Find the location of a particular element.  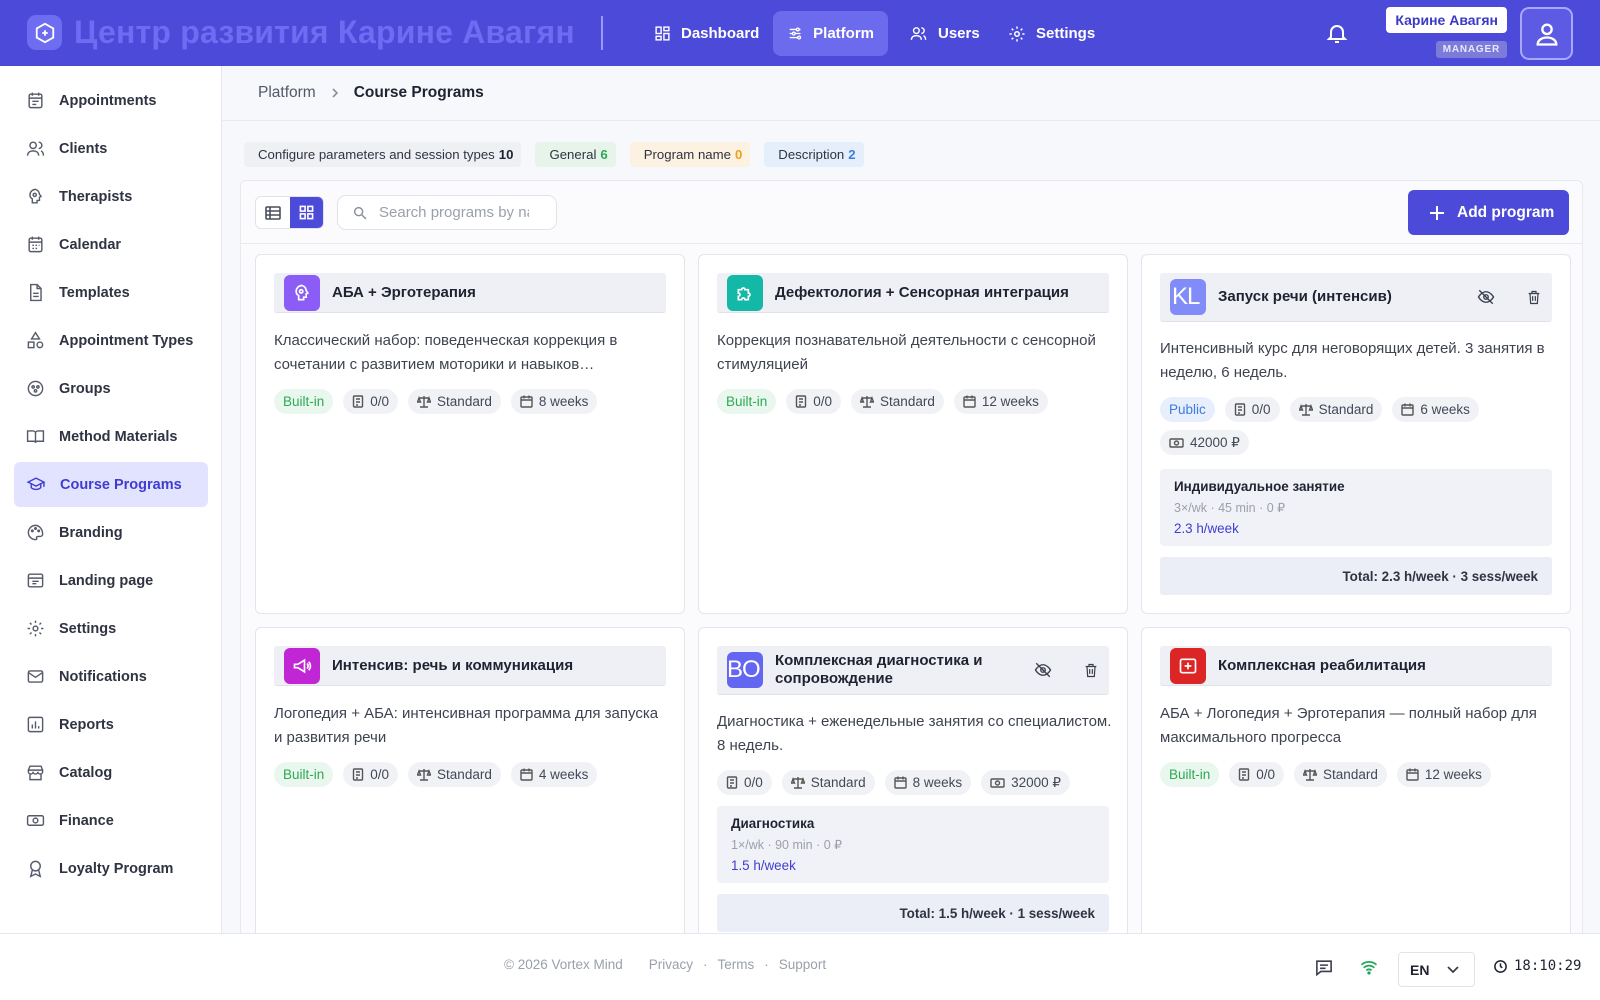

sidebar-item-clients: Clients is located at coordinates (111, 148).